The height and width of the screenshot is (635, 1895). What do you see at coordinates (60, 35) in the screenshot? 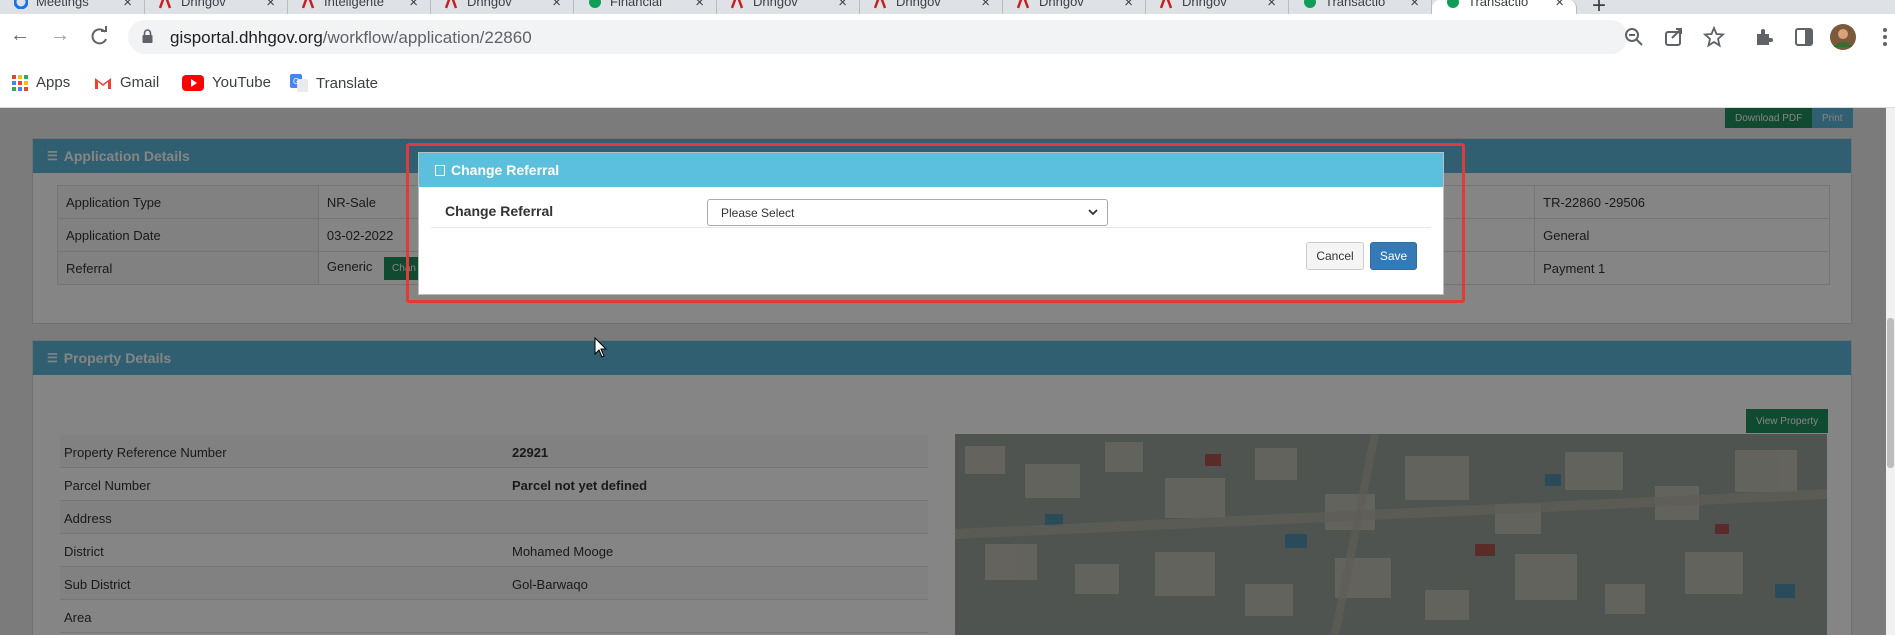
I see `forward-icon: →` at bounding box center [60, 35].